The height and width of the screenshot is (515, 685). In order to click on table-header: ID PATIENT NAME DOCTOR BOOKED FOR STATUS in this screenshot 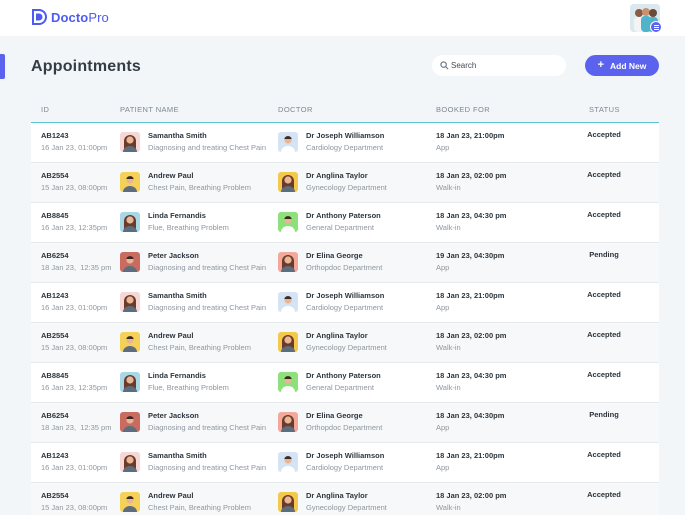, I will do `click(345, 109)`.